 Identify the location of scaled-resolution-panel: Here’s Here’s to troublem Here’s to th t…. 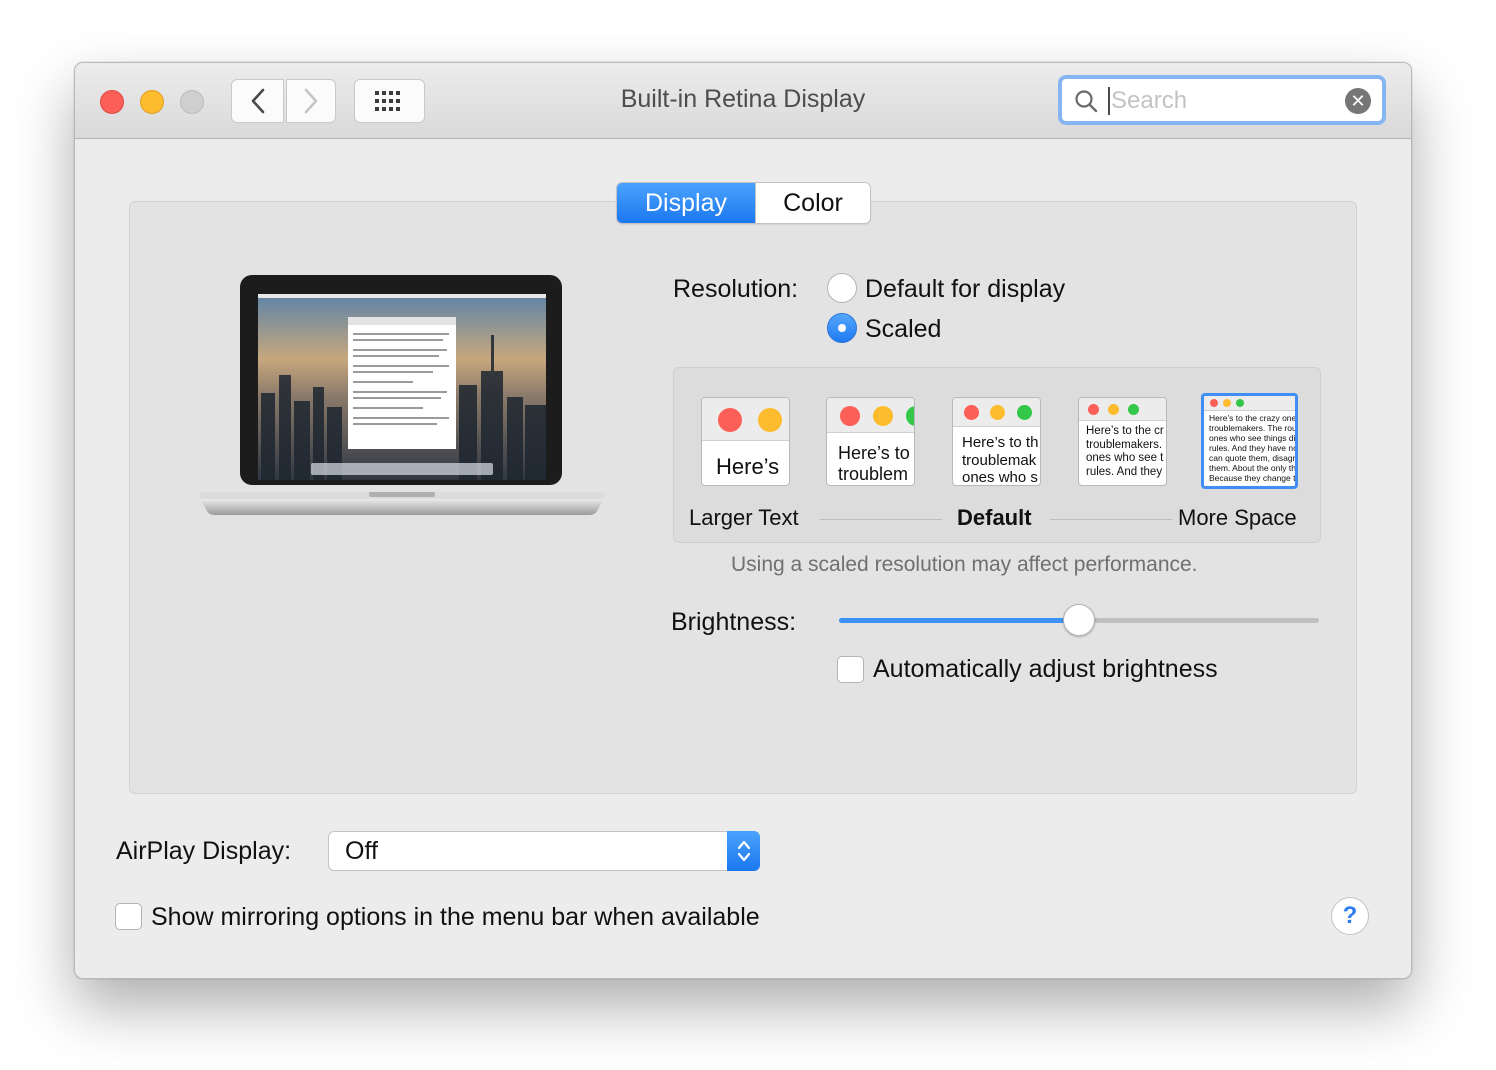
(997, 455).